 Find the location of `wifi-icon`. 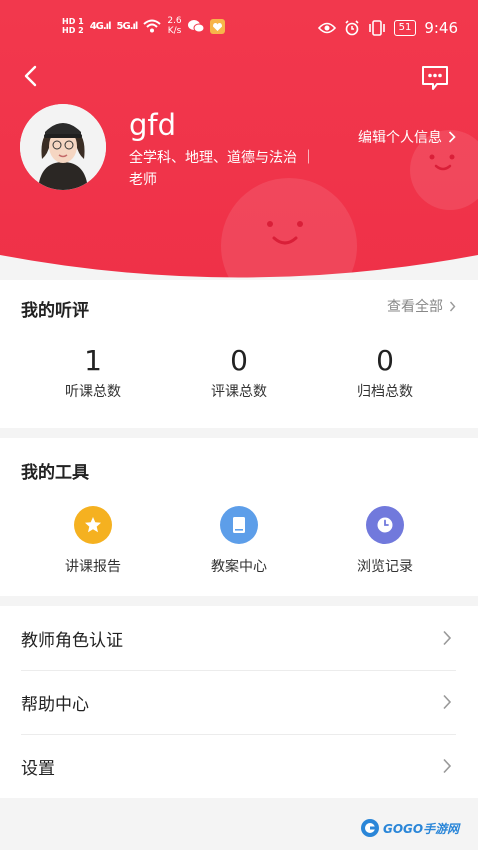

wifi-icon is located at coordinates (152, 26).